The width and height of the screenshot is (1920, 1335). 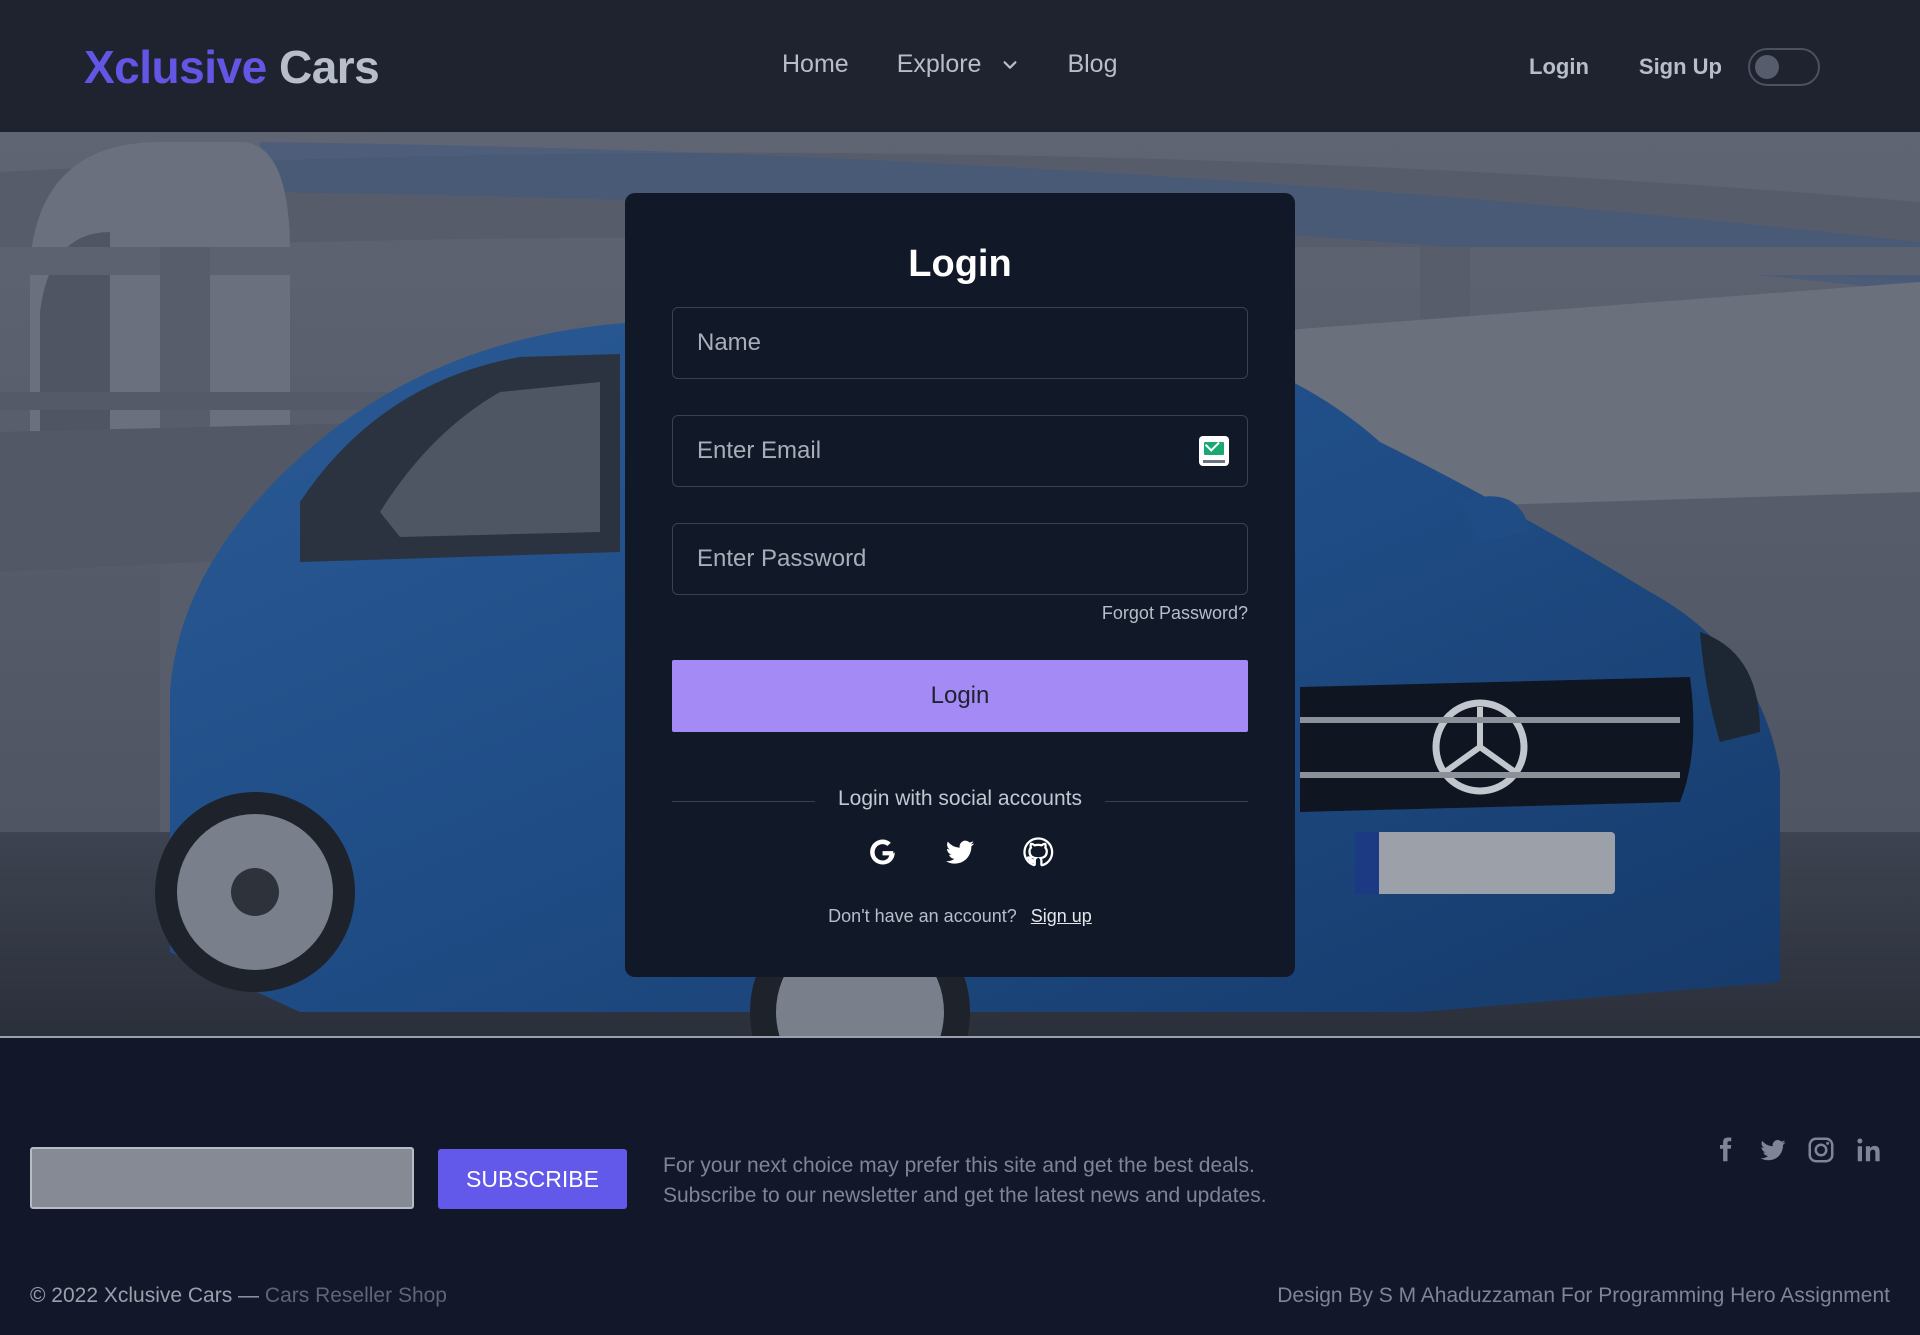 I want to click on password-field, so click(x=960, y=559).